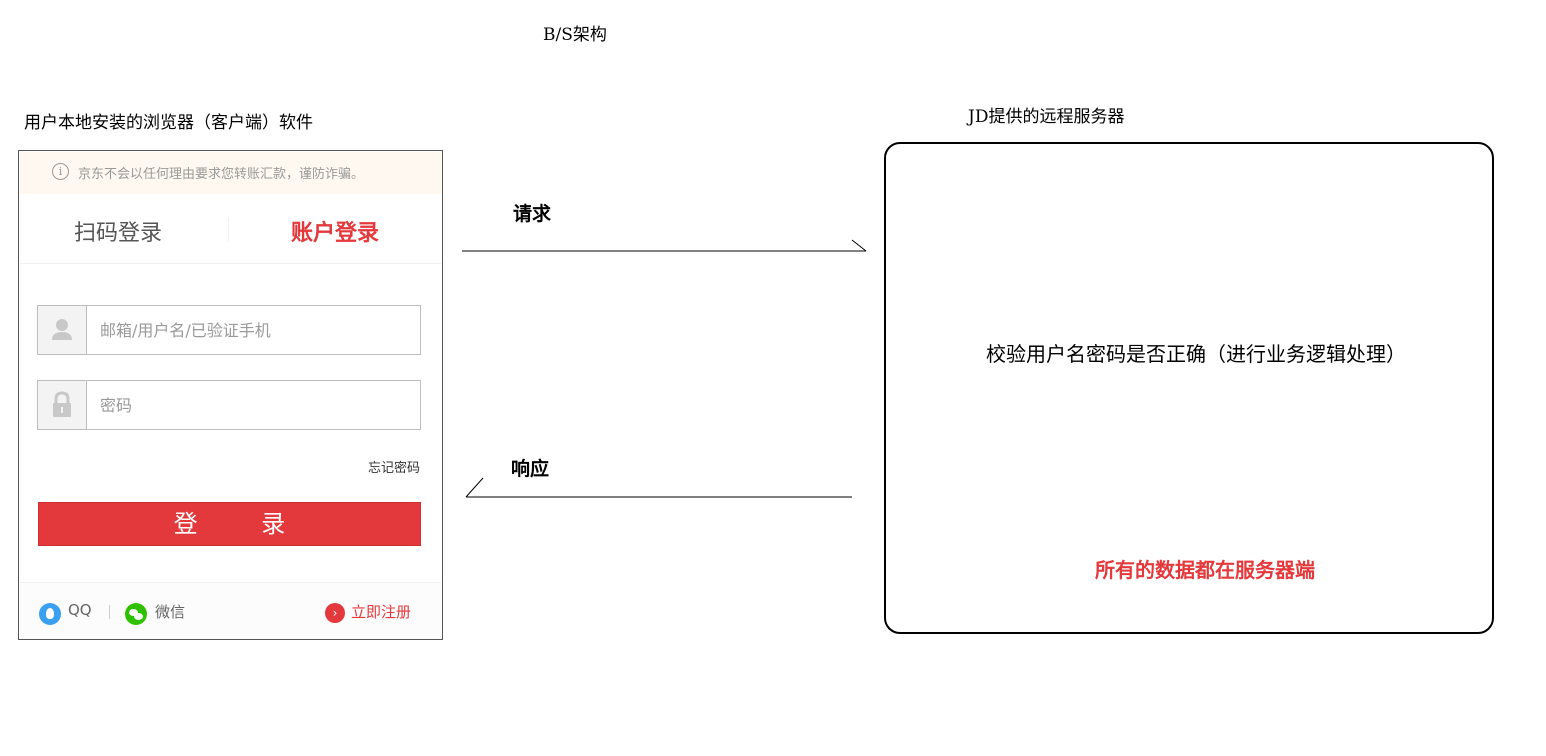 The height and width of the screenshot is (756, 1546). I want to click on request-label: 请求, so click(532, 214).